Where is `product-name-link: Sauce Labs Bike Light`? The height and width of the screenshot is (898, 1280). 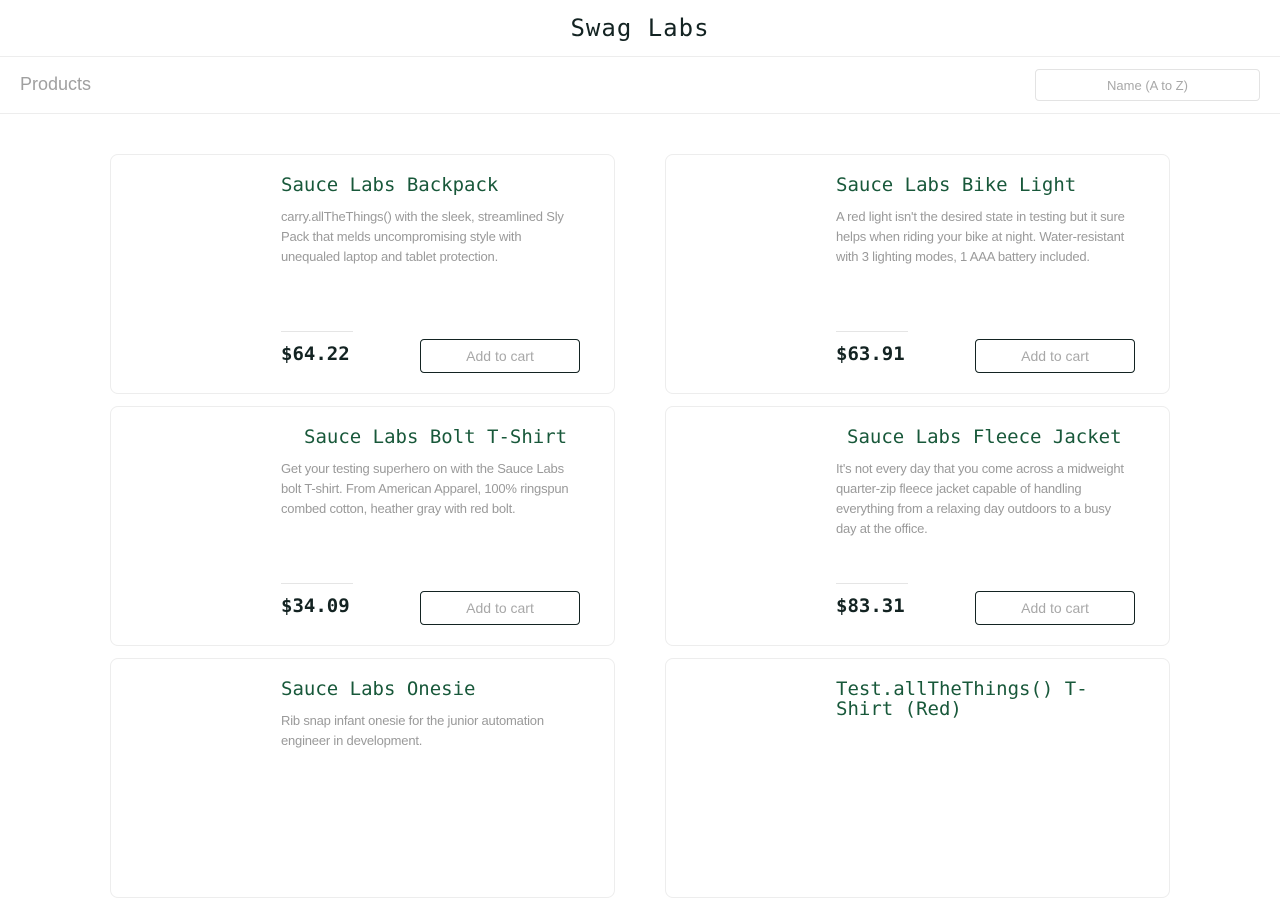
product-name-link: Sauce Labs Bike Light is located at coordinates (991, 185).